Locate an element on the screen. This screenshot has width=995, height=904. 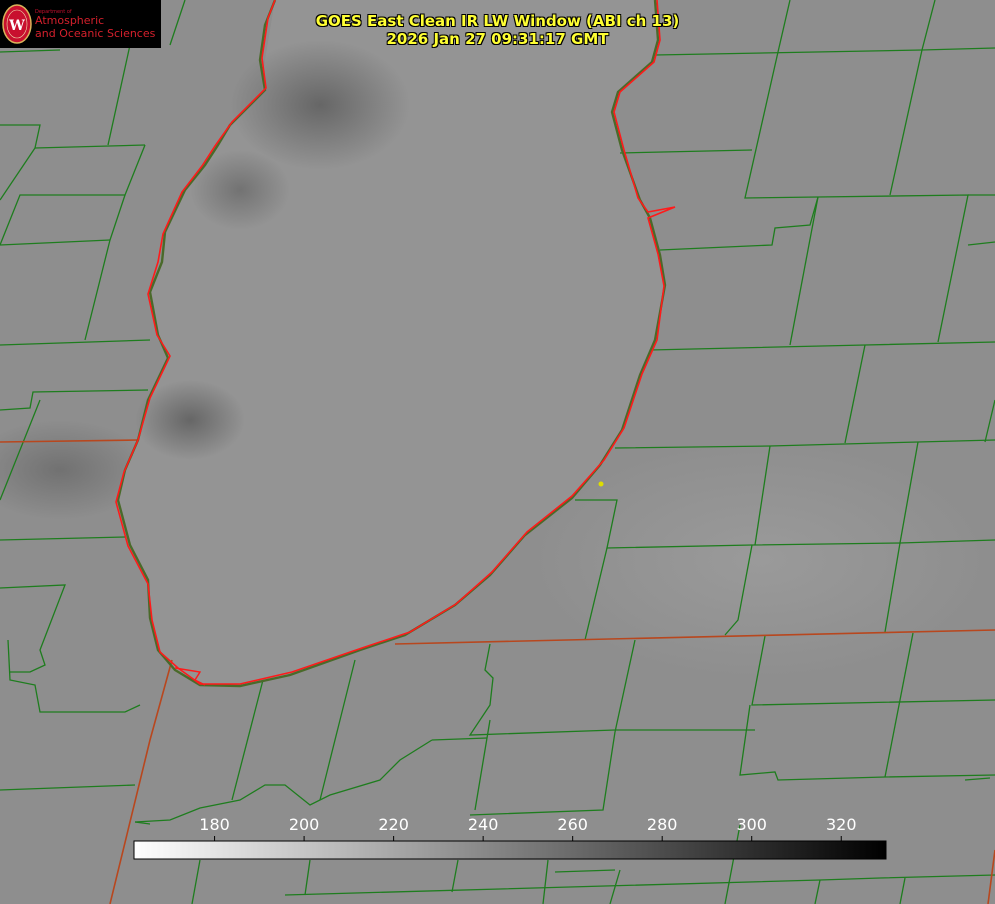
image-timestamp: 2026 Jan 27 09:31:17 GMT is located at coordinates (497, 39).